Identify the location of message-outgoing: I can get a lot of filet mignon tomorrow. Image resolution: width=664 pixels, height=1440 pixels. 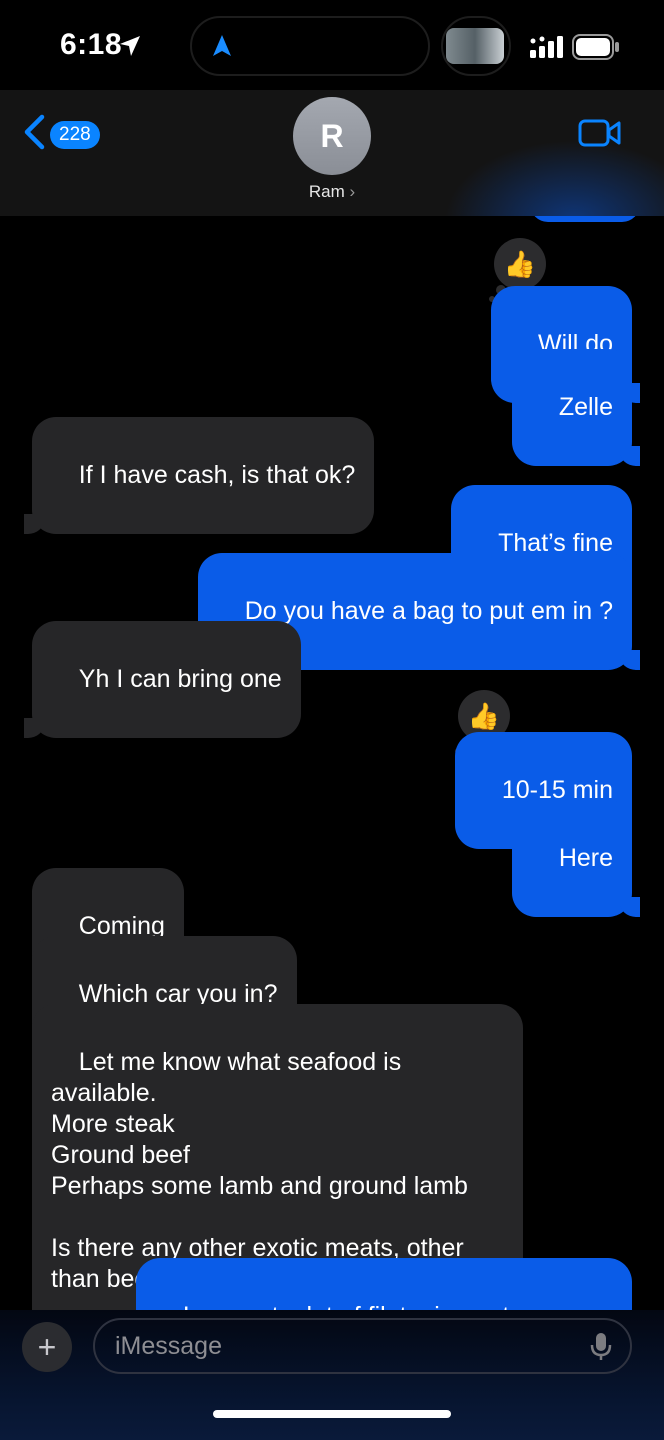
(384, 1284).